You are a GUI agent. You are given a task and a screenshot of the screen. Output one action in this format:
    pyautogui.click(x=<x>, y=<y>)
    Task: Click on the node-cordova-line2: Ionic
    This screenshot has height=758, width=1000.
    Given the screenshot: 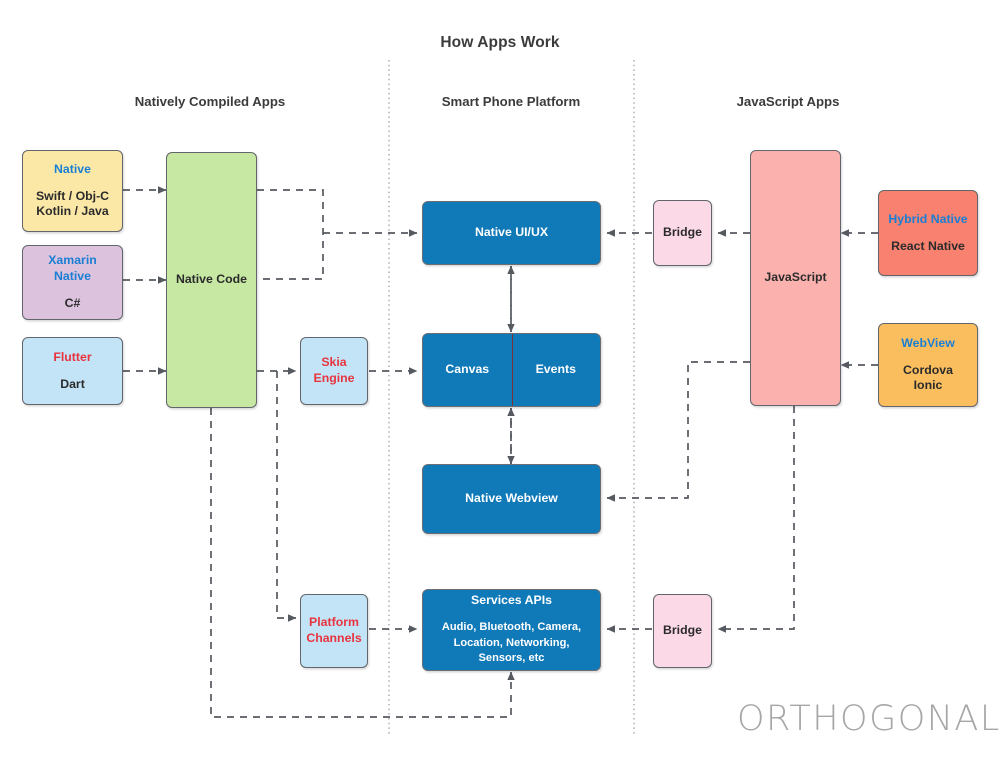 What is the action you would take?
    pyautogui.click(x=928, y=385)
    